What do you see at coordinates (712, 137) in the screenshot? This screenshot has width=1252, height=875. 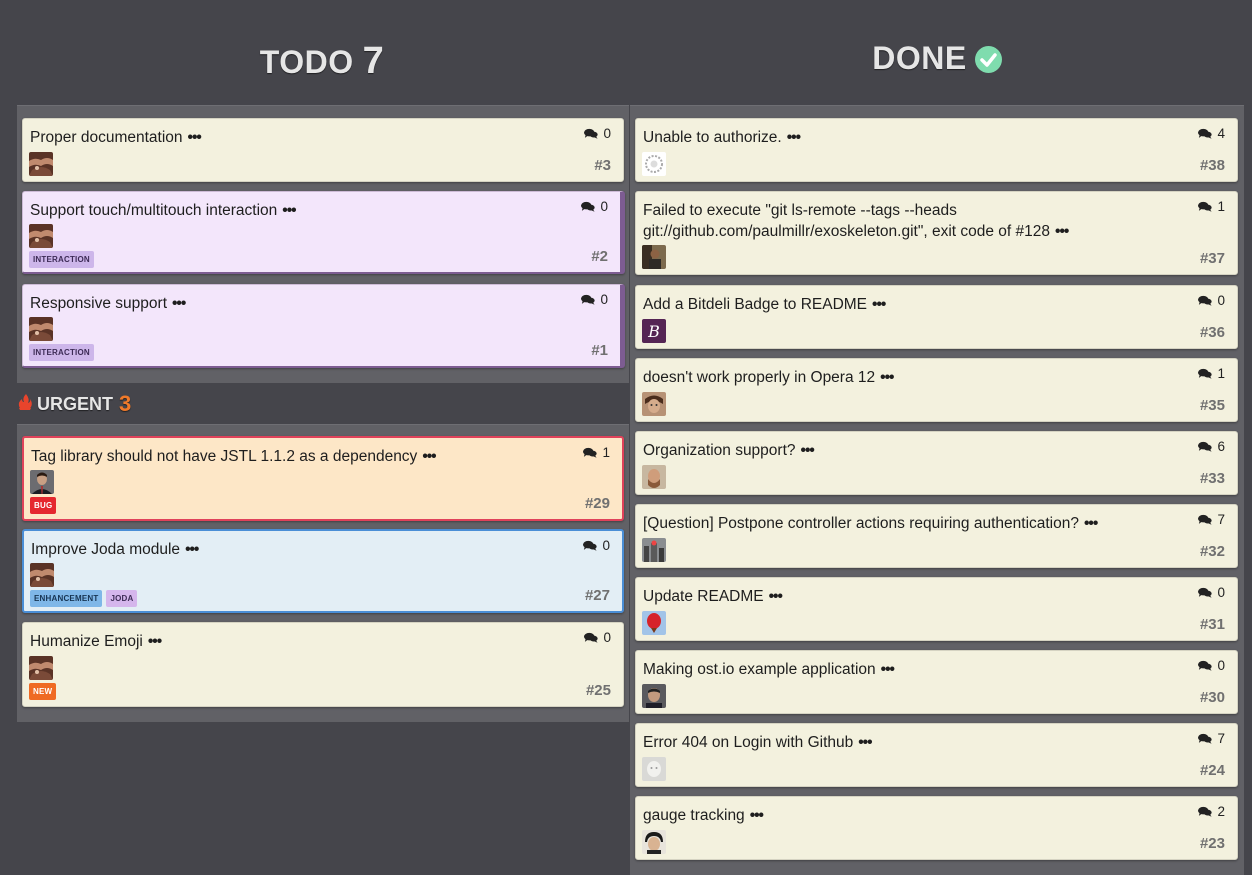 I see `issue-title: Unable to authorize.` at bounding box center [712, 137].